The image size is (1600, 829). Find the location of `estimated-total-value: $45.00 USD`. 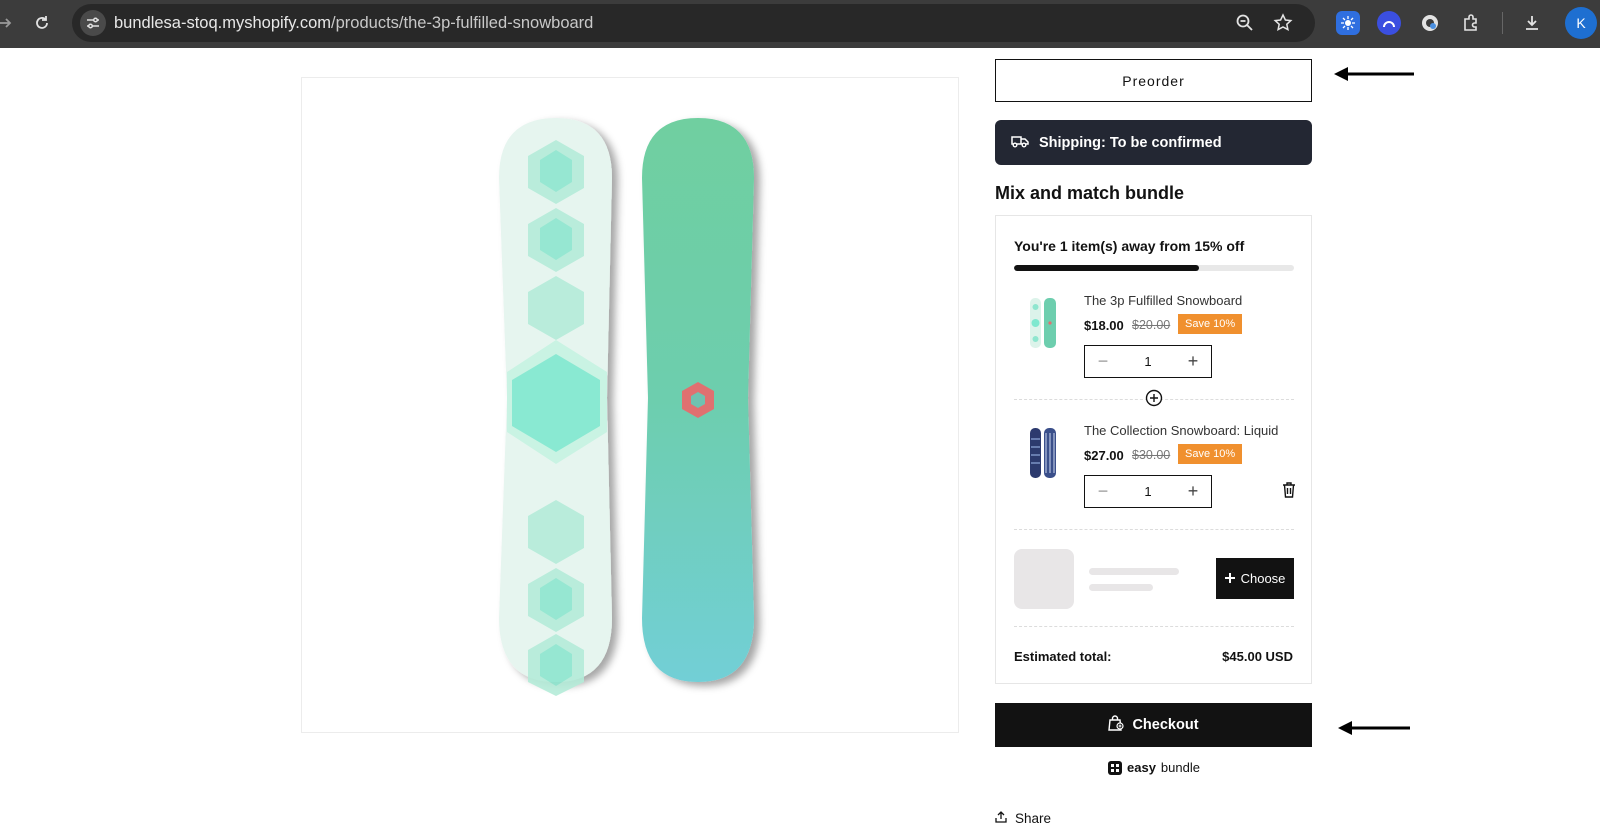

estimated-total-value: $45.00 USD is located at coordinates (1257, 656).